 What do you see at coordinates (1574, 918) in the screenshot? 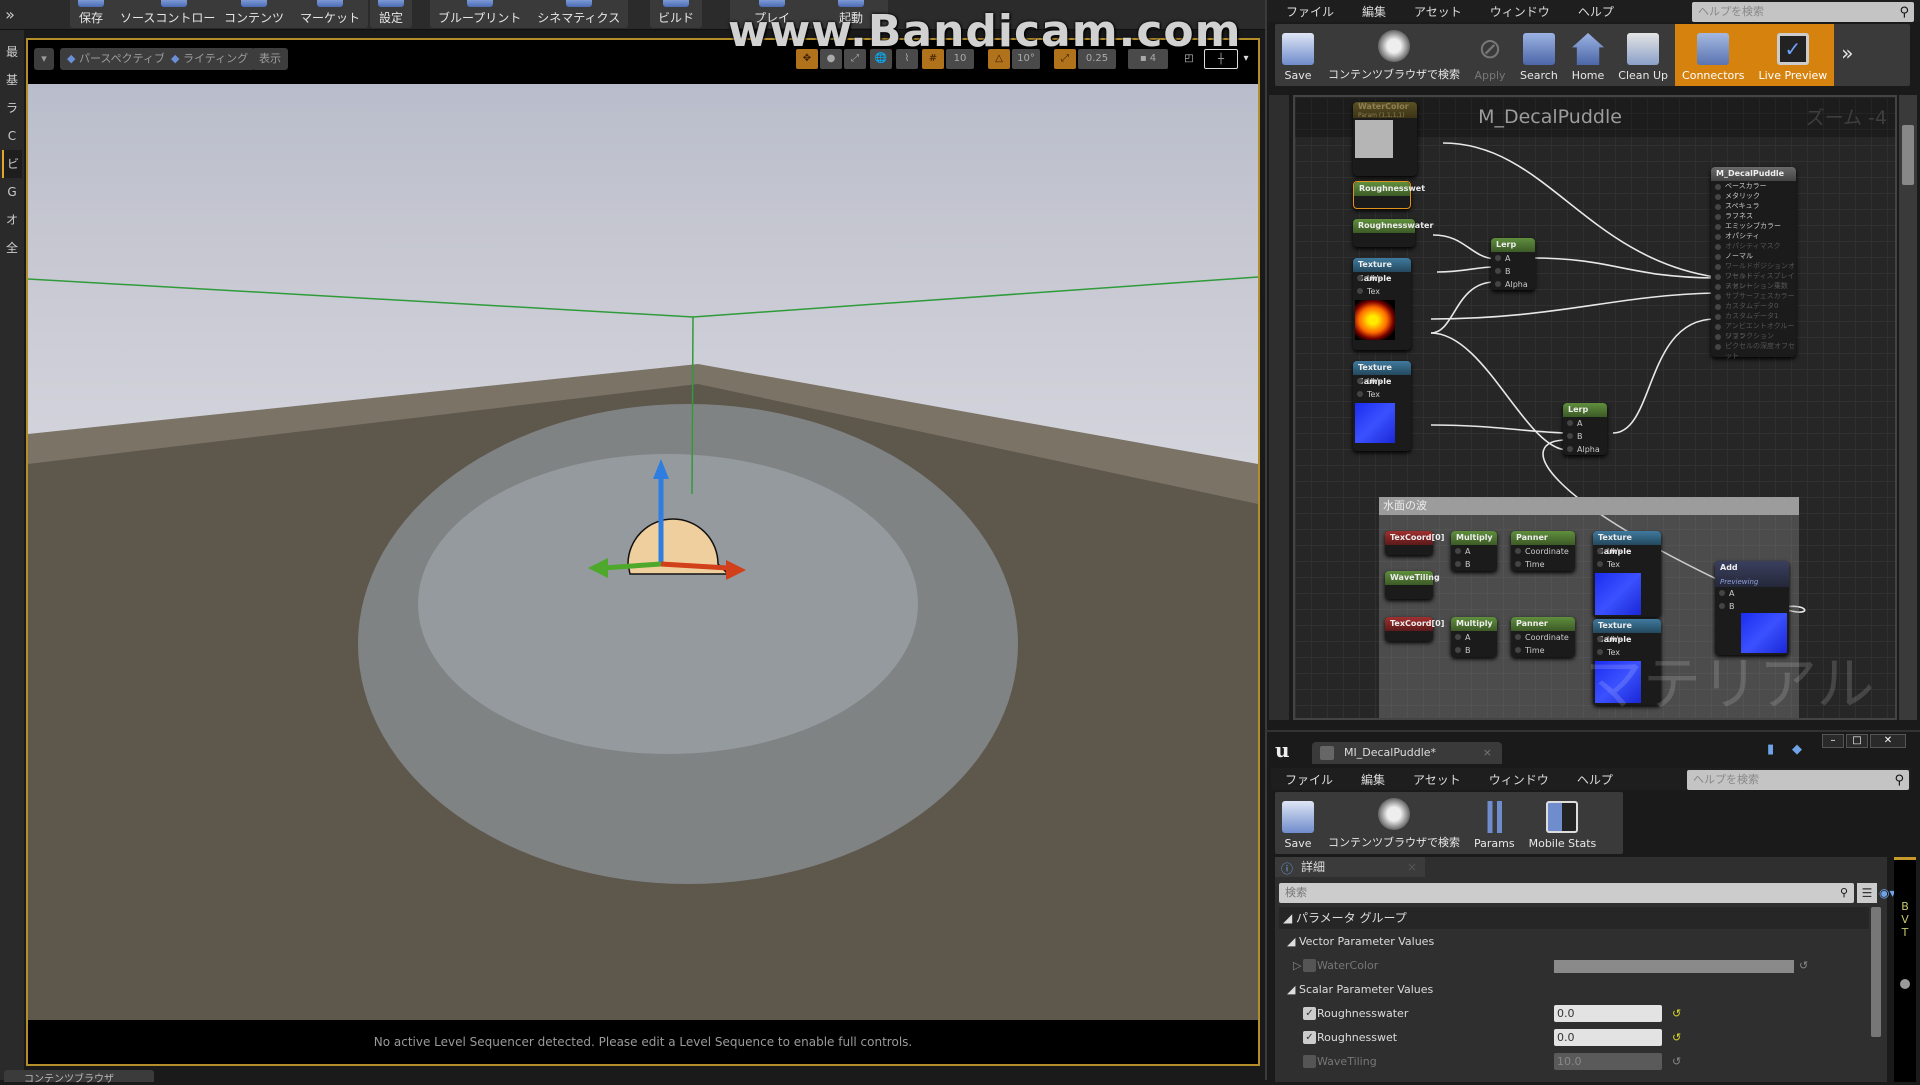
I see `parameter-group-header: ◢ パラメータ グループ` at bounding box center [1574, 918].